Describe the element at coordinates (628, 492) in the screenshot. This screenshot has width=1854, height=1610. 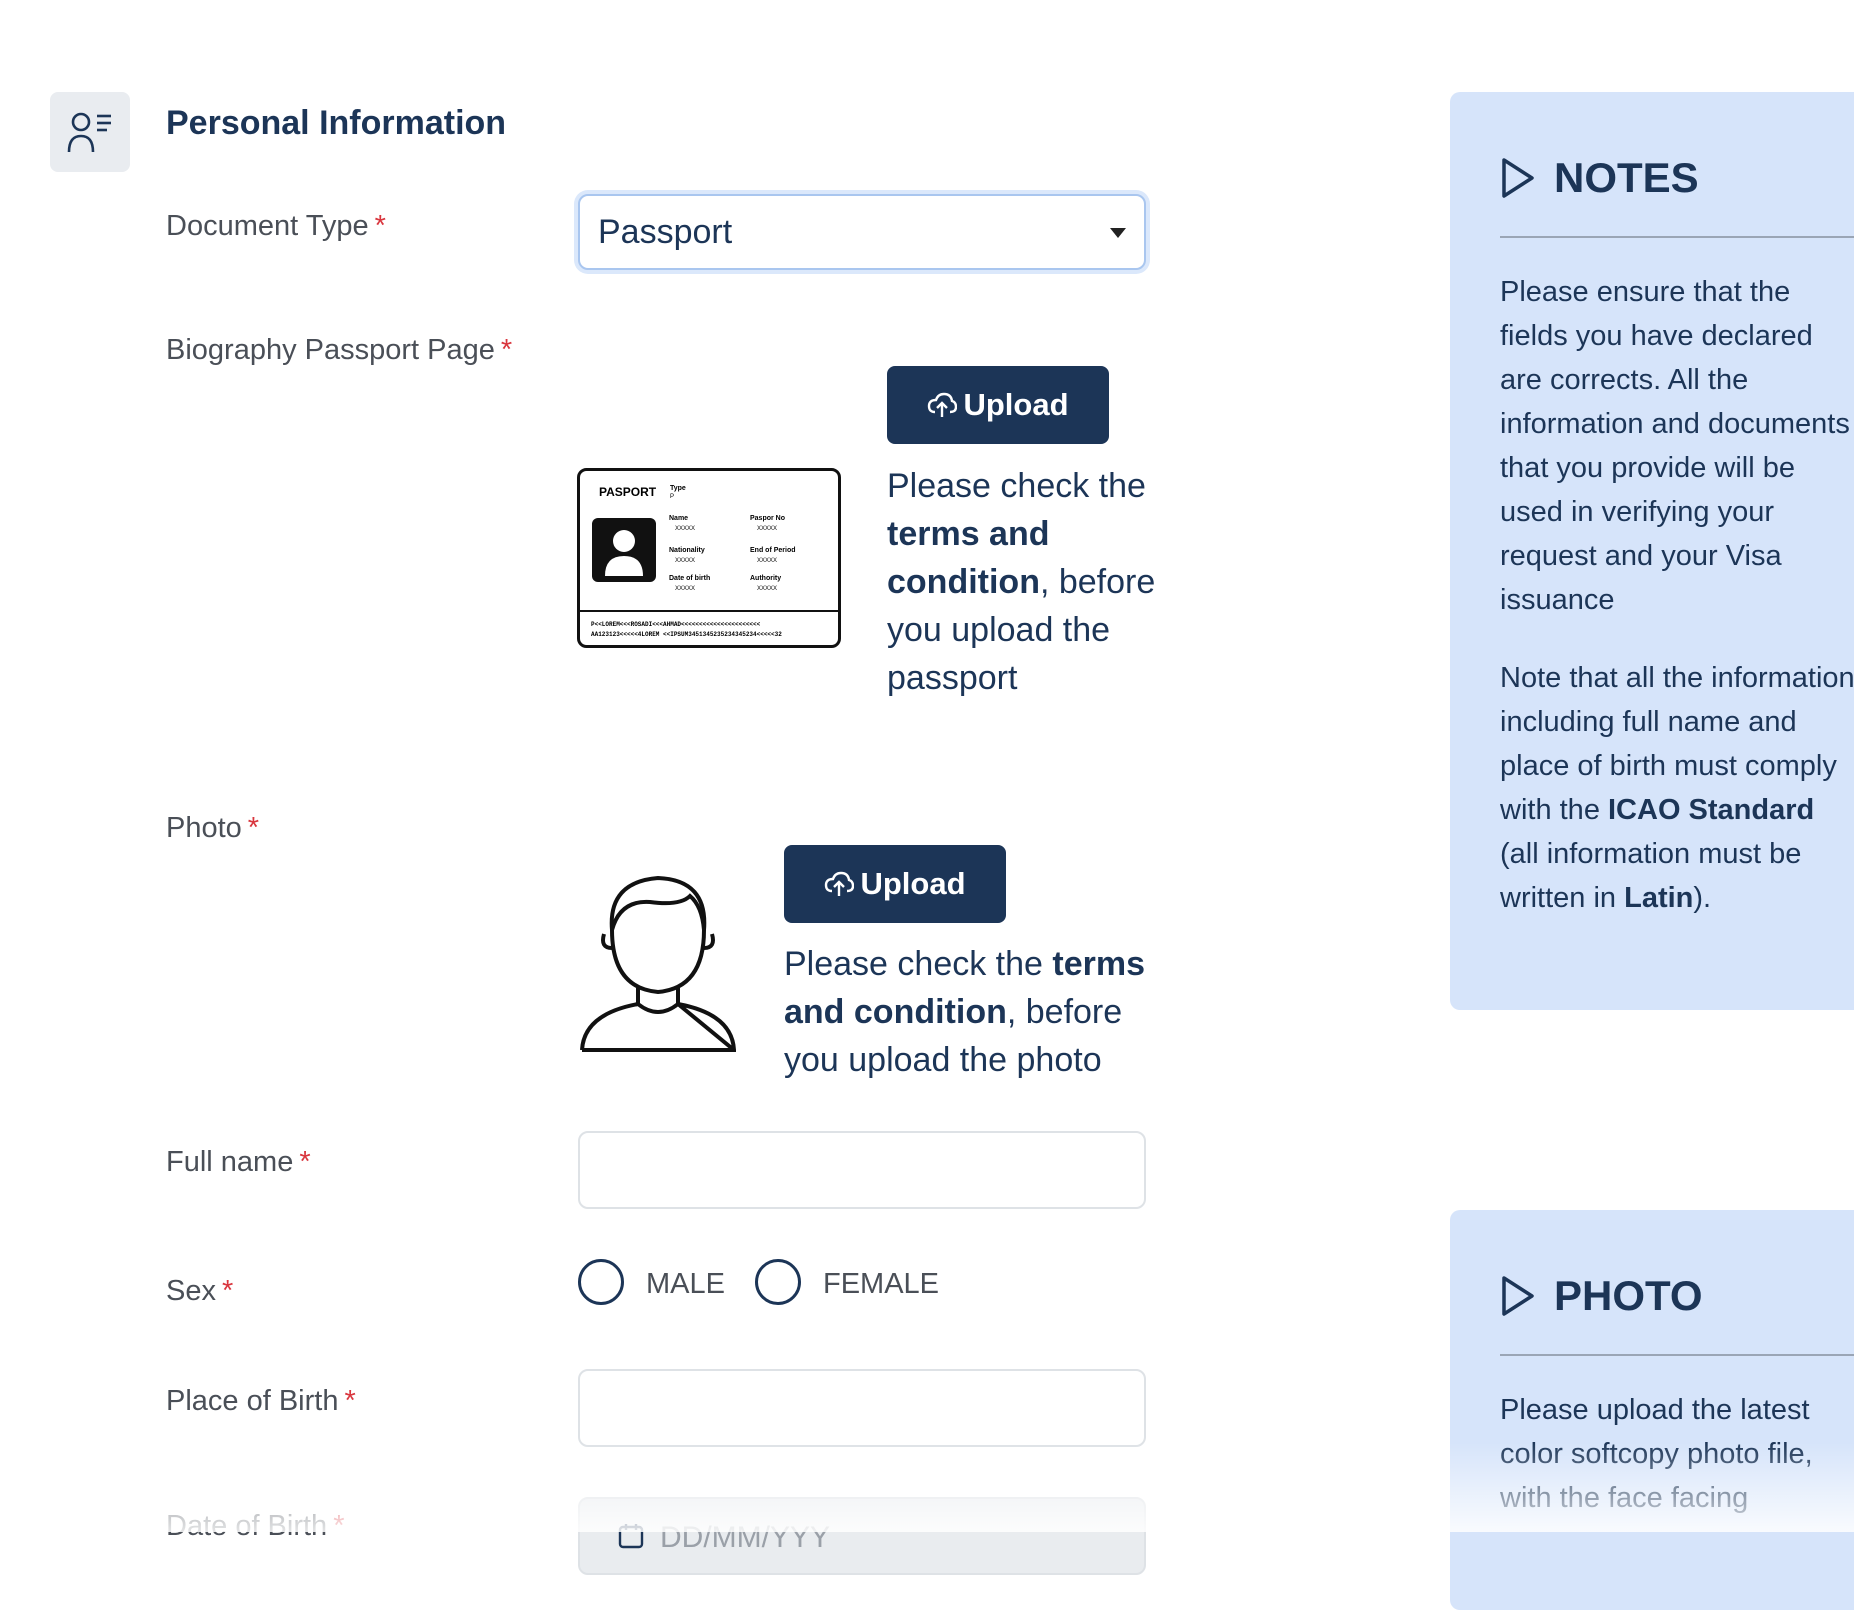
I see `passport-card-title: PASPORT` at that location.